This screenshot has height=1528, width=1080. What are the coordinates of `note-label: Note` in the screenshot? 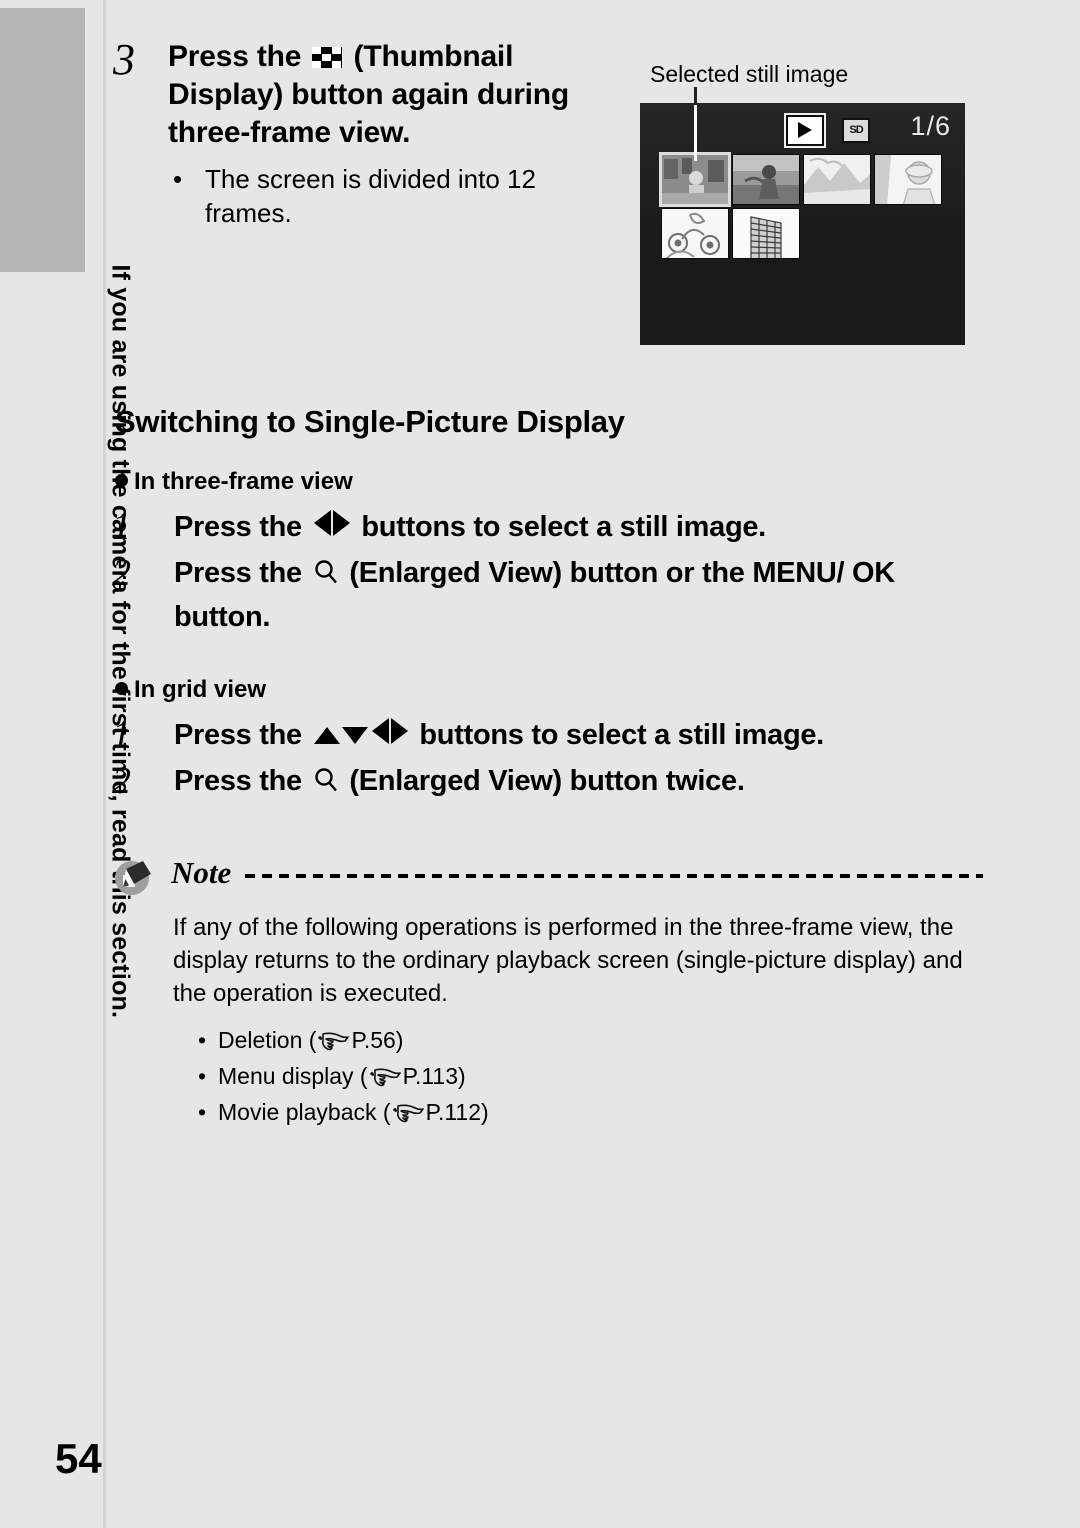 It's located at (201, 872).